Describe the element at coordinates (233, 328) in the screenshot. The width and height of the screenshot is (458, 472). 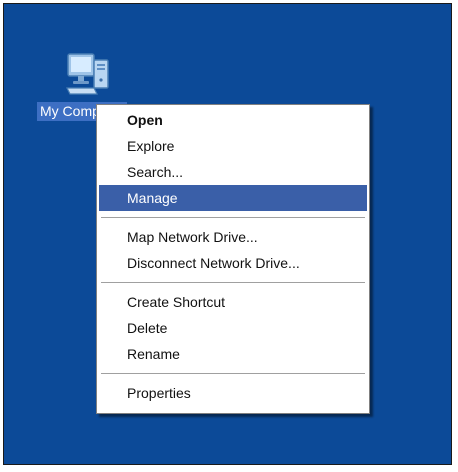
I see `menu-item-delete: Delete` at that location.